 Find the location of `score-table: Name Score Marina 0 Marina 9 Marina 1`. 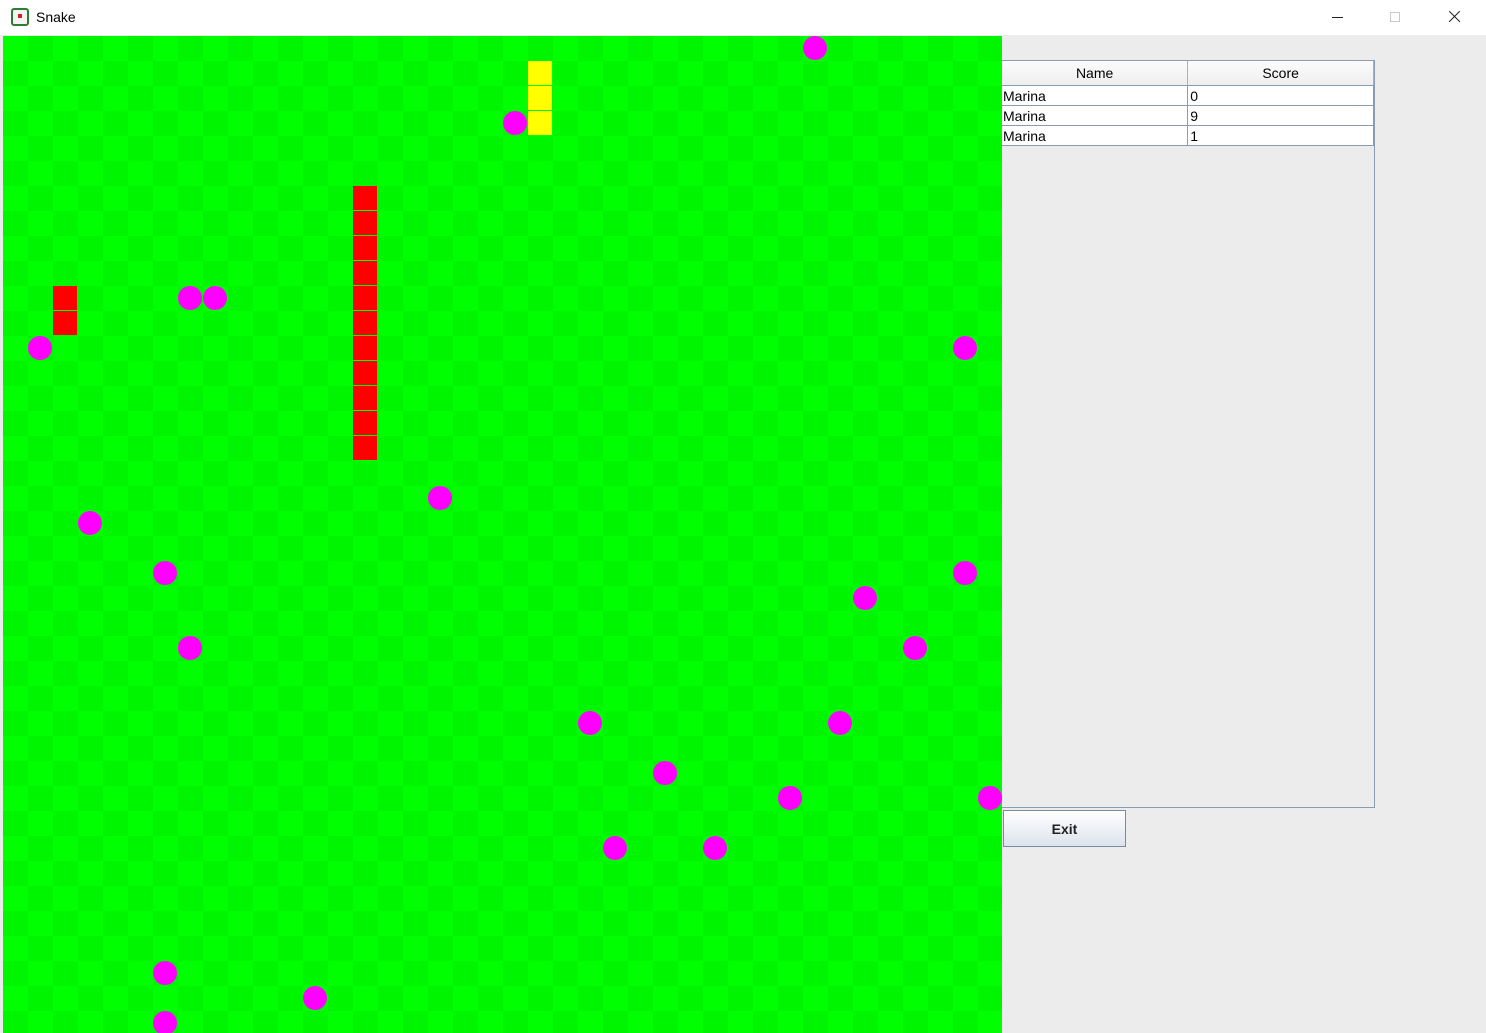

score-table: Name Score Marina 0 Marina 9 Marina 1 is located at coordinates (1188, 103).